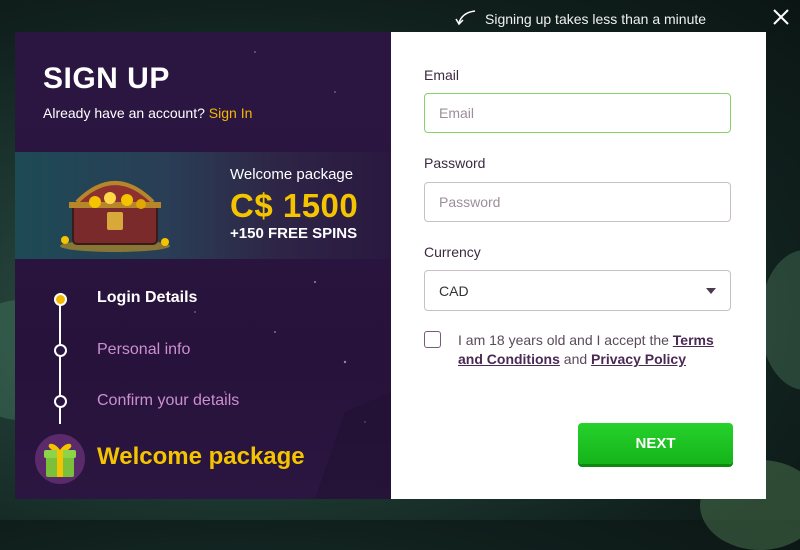 The width and height of the screenshot is (800, 550). I want to click on email-field, so click(577, 113).